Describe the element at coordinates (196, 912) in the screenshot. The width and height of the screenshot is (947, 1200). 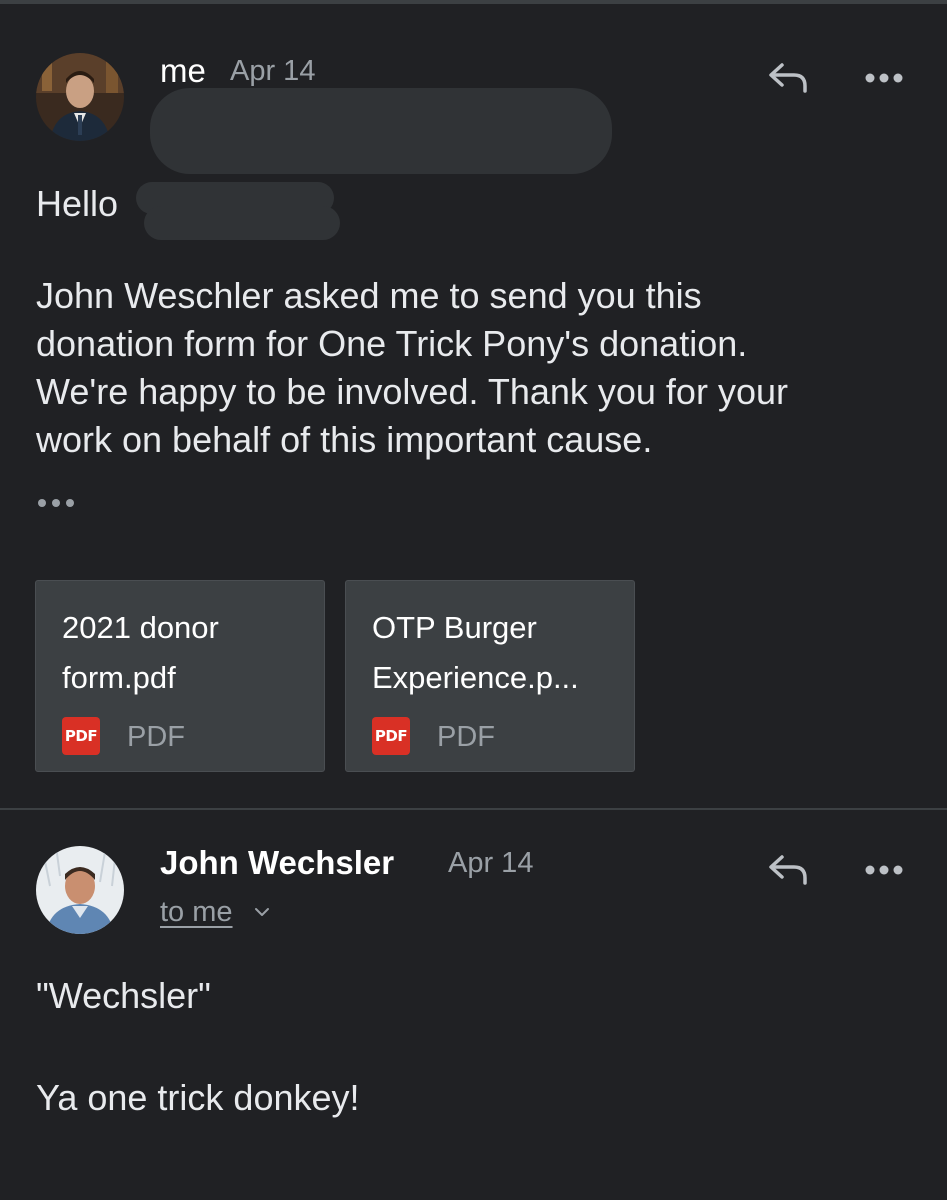
I see `recipient-details-toggle: to me` at that location.